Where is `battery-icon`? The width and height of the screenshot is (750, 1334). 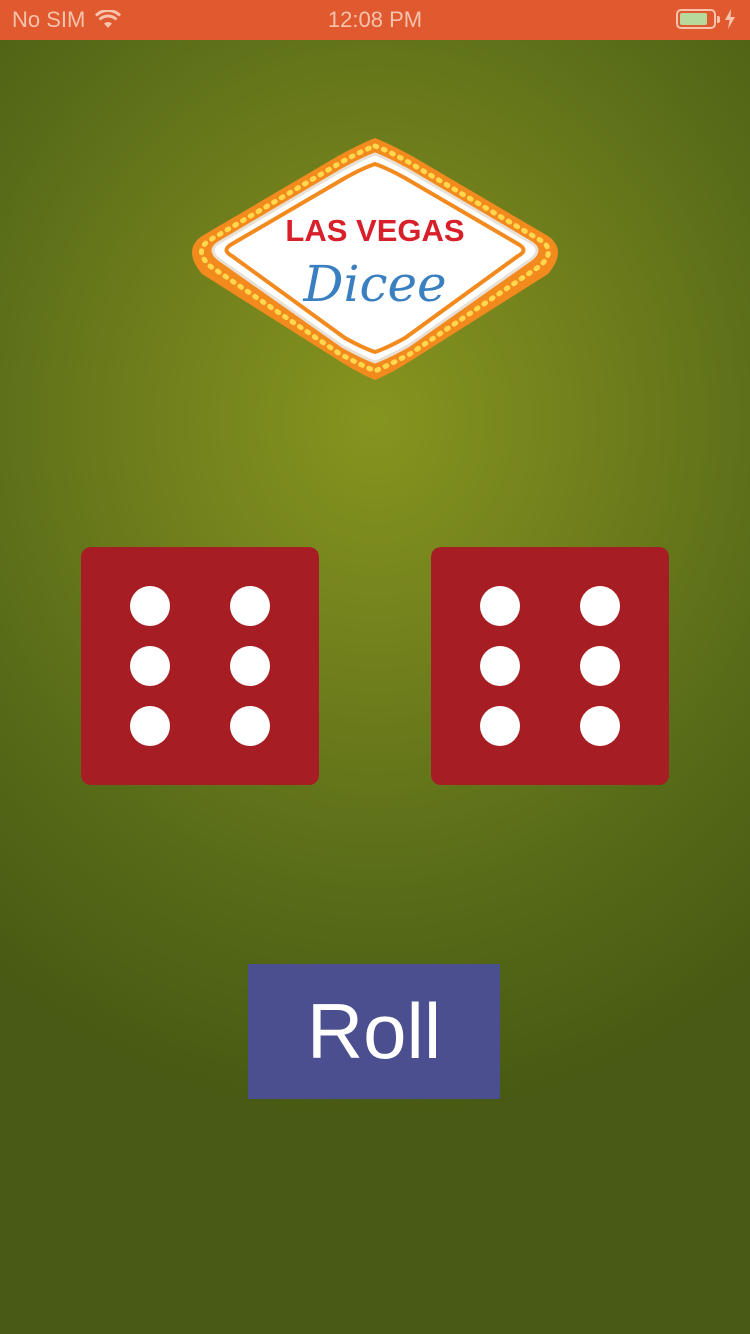
battery-icon is located at coordinates (698, 19).